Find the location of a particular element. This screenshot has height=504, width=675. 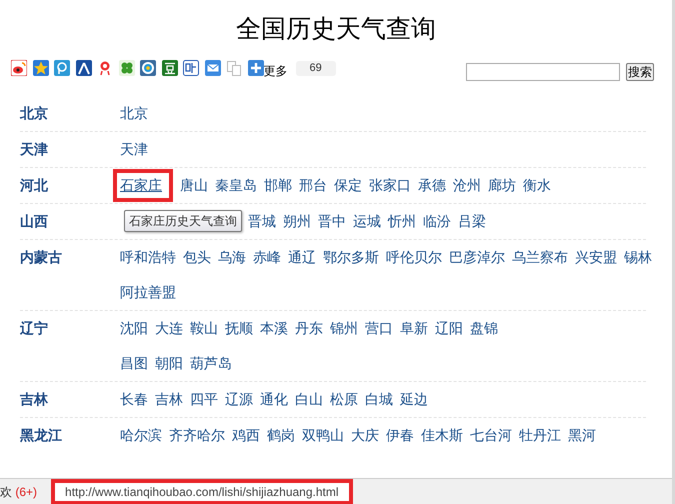

page-title: 全国历史天气查询 is located at coordinates (336, 29).